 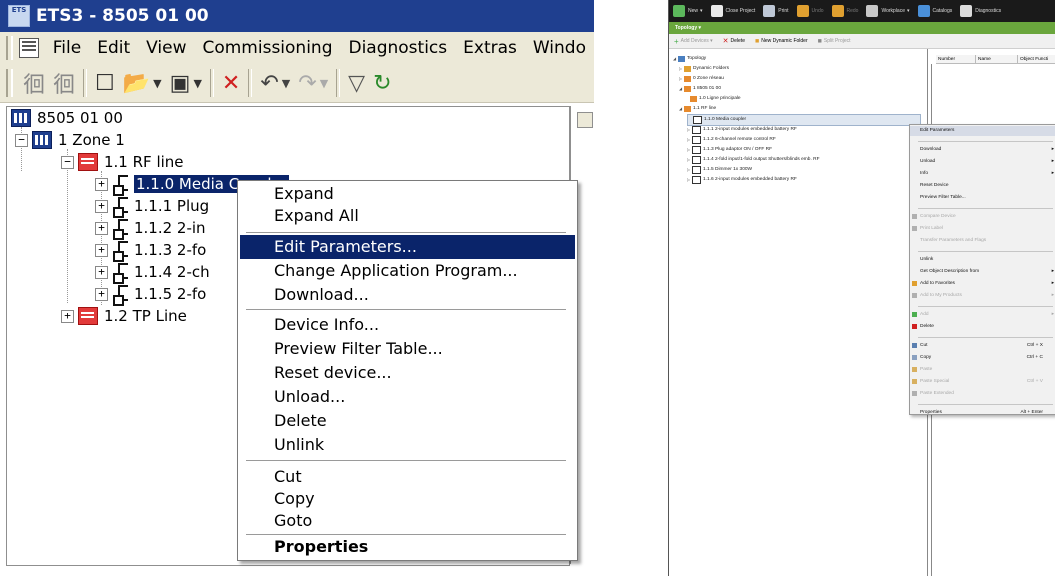 What do you see at coordinates (982, 241) in the screenshot?
I see `menu-item-transfer-parameters-and-flags: Transfer Parameters and Flags` at bounding box center [982, 241].